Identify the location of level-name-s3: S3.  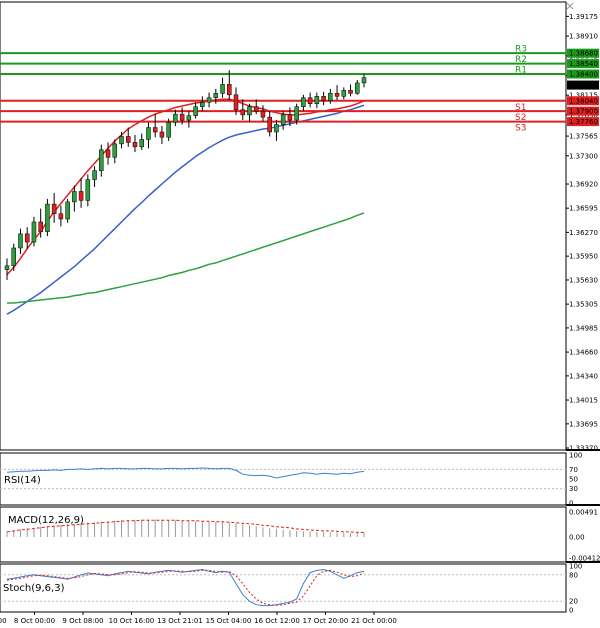
(520, 129).